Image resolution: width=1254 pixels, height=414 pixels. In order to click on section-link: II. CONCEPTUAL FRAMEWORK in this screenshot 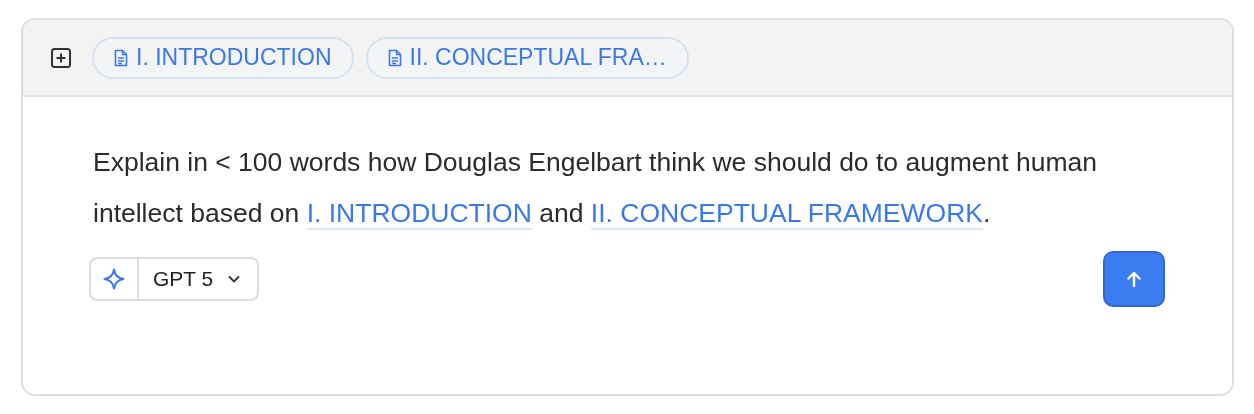, I will do `click(786, 214)`.